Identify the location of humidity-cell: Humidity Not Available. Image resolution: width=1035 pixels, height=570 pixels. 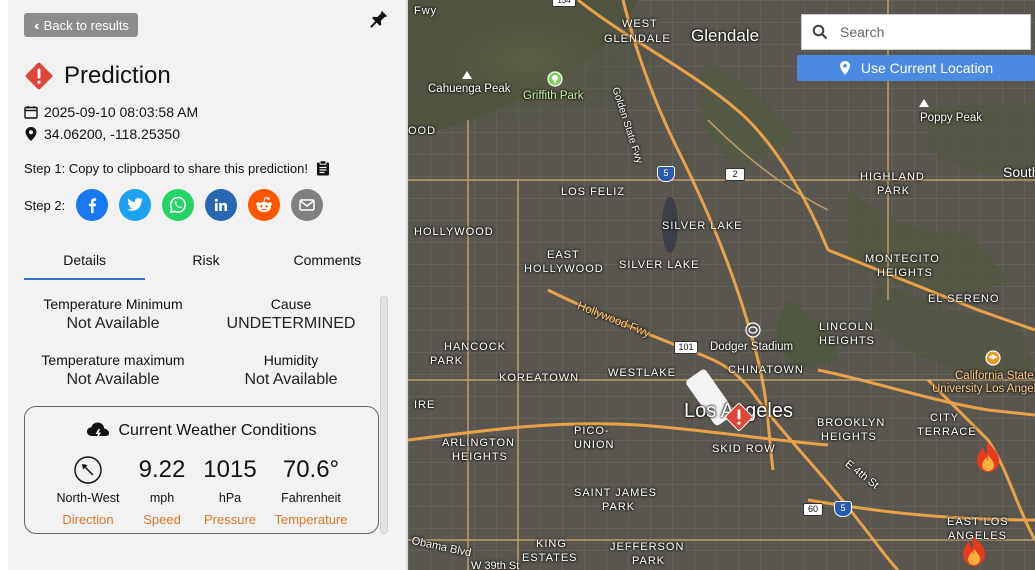
(291, 370).